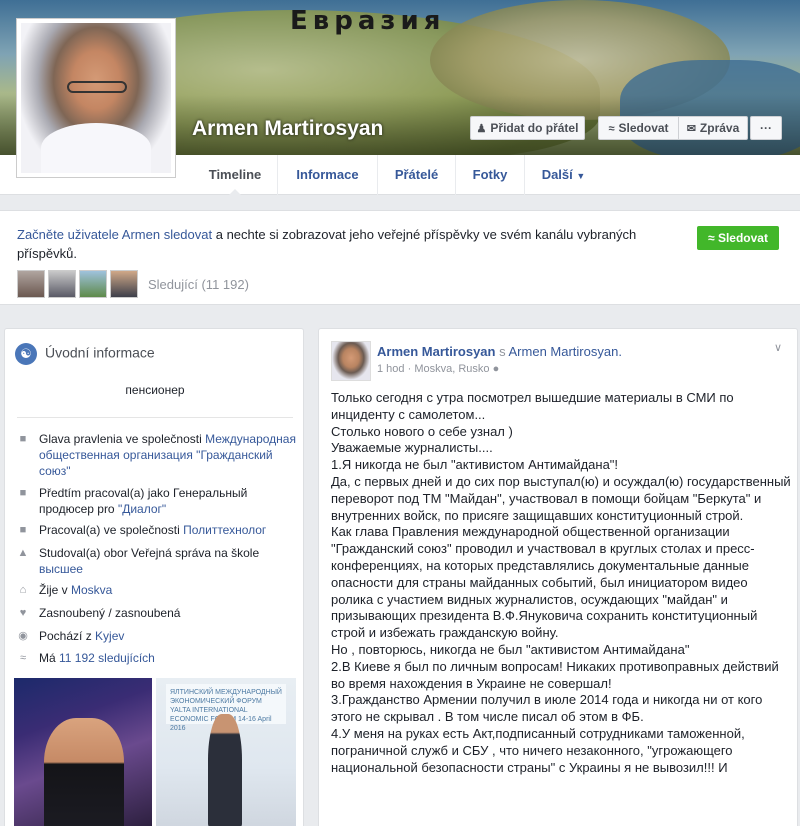 The height and width of the screenshot is (826, 800). I want to click on intro-title: Úvodní informace, so click(100, 352).